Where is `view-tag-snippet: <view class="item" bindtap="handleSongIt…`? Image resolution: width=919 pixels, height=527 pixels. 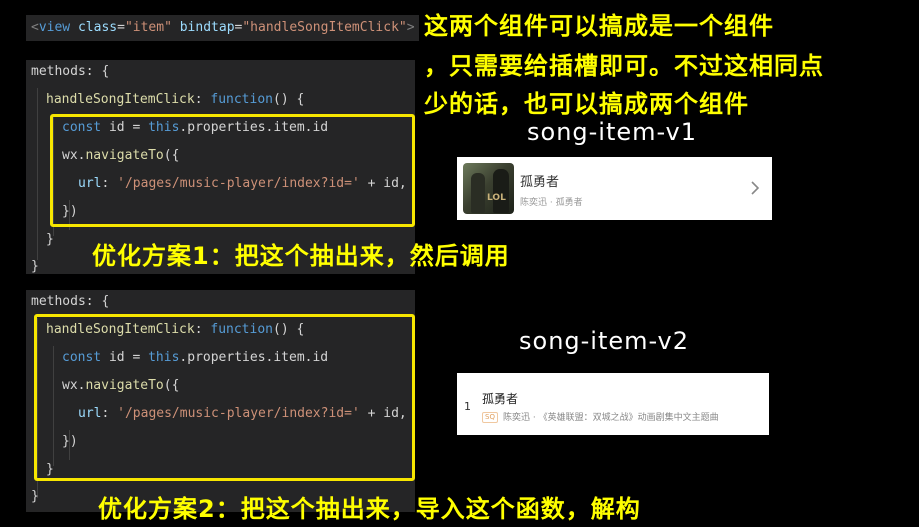 view-tag-snippet: <view class="item" bindtap="handleSongIt… is located at coordinates (222, 28).